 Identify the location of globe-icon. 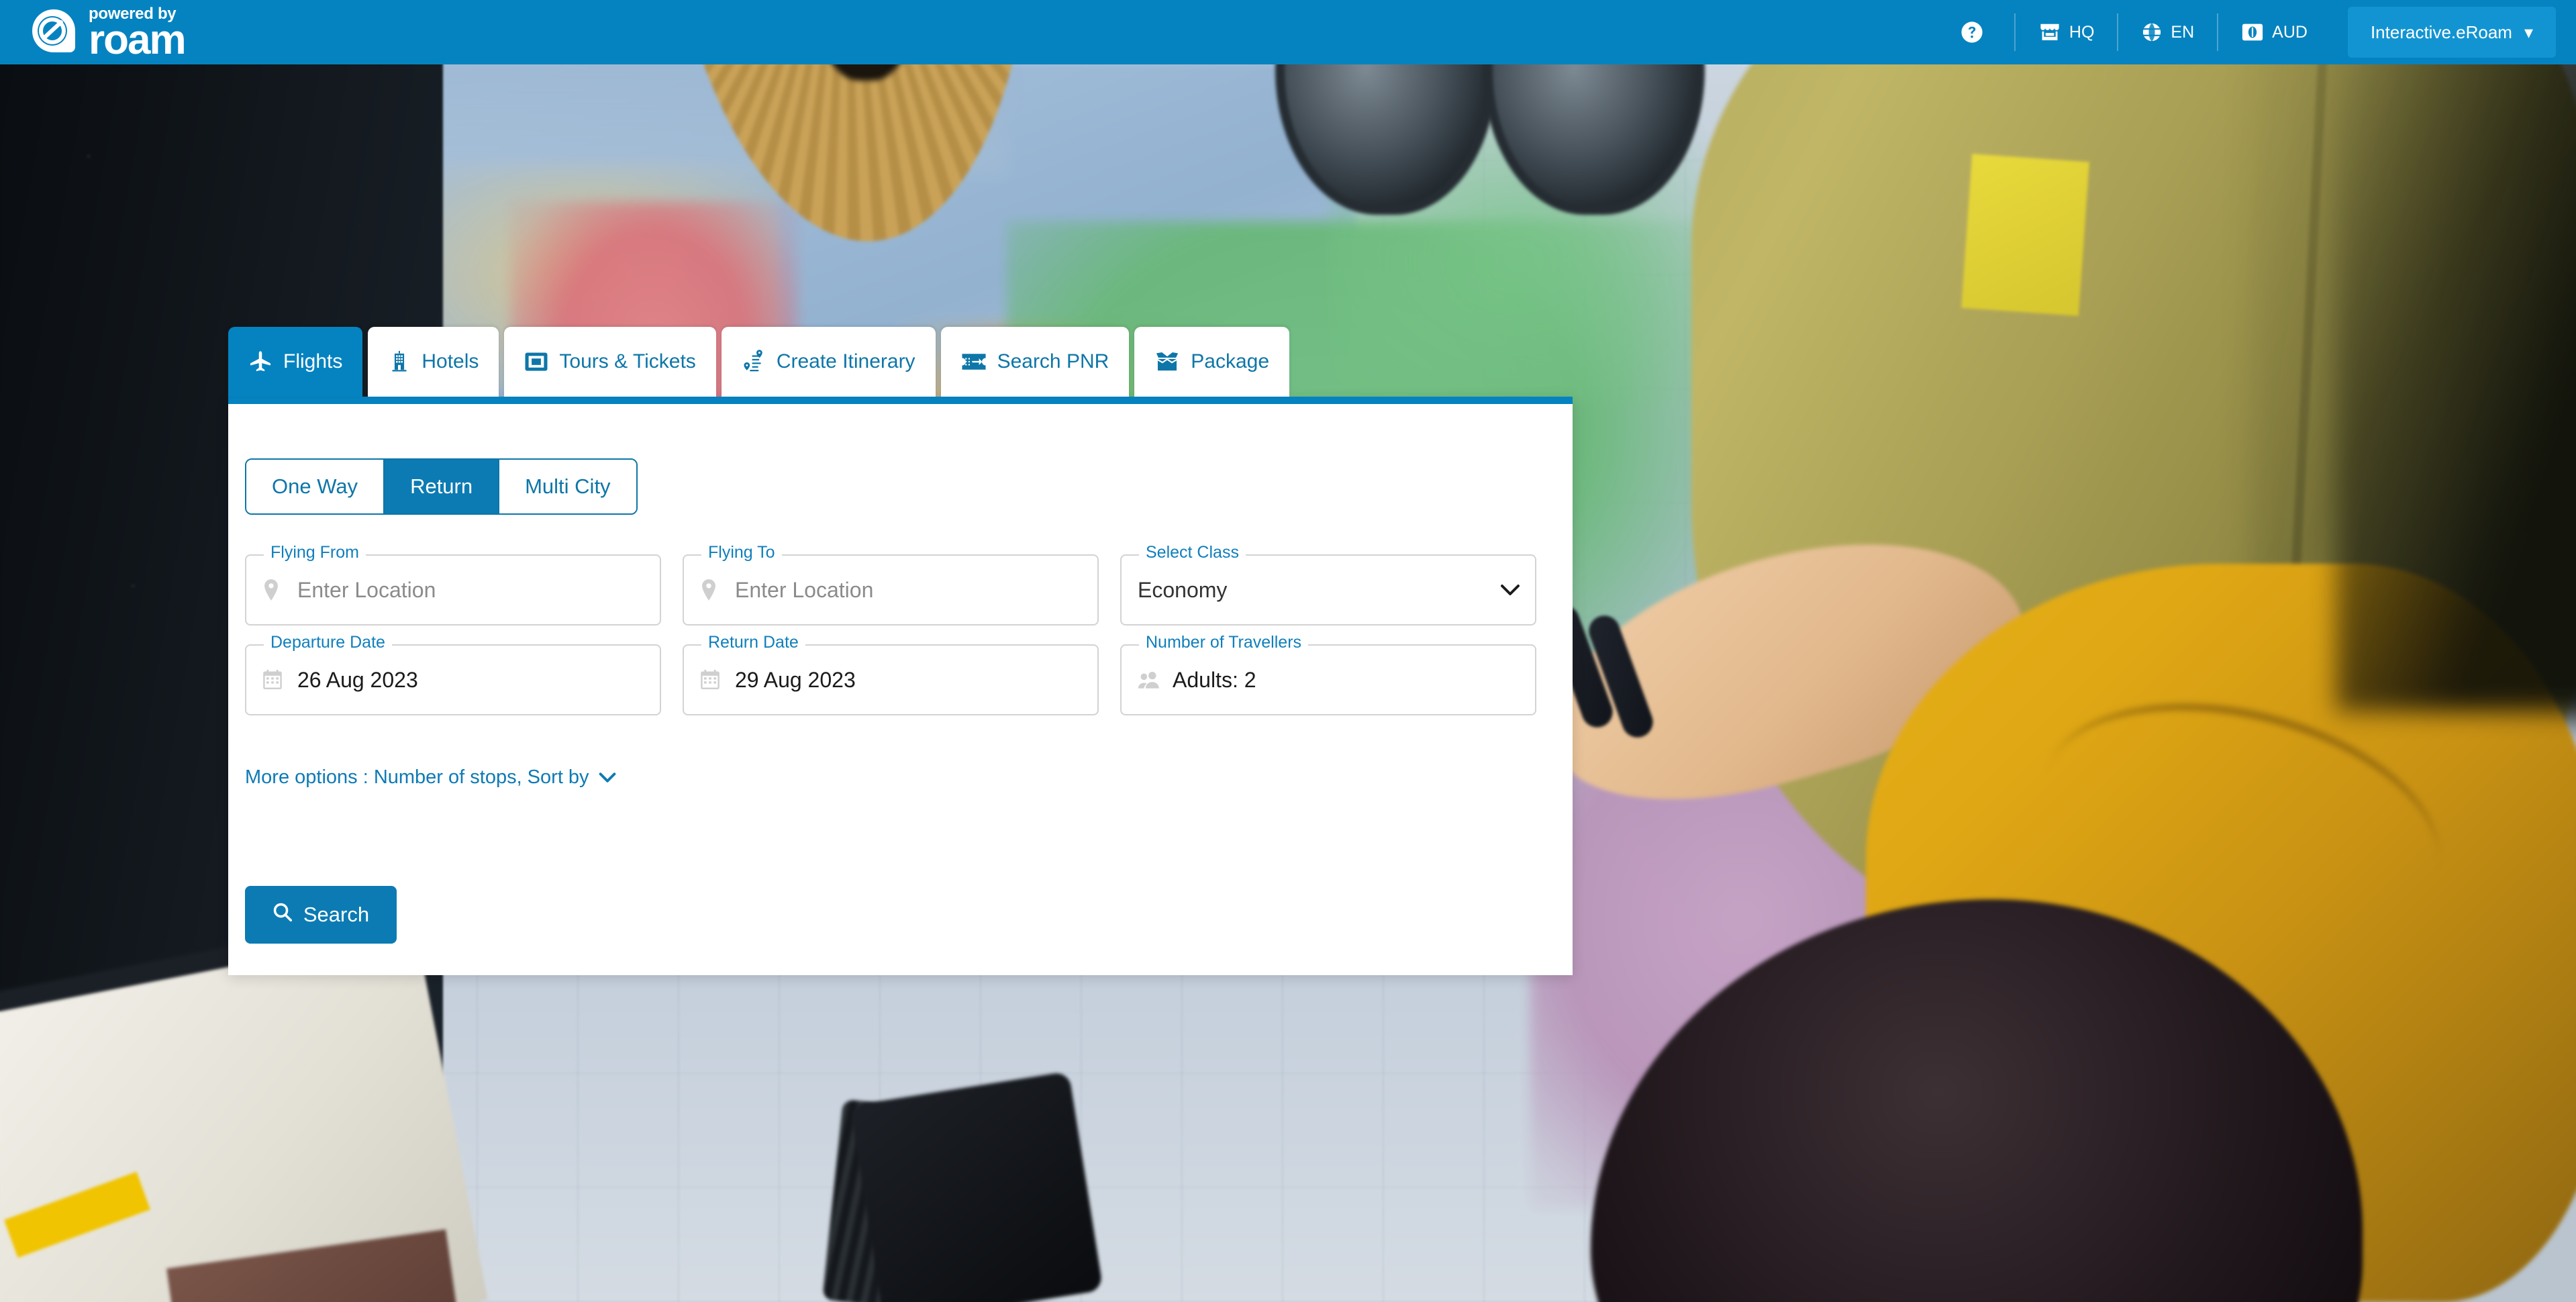
(2152, 32).